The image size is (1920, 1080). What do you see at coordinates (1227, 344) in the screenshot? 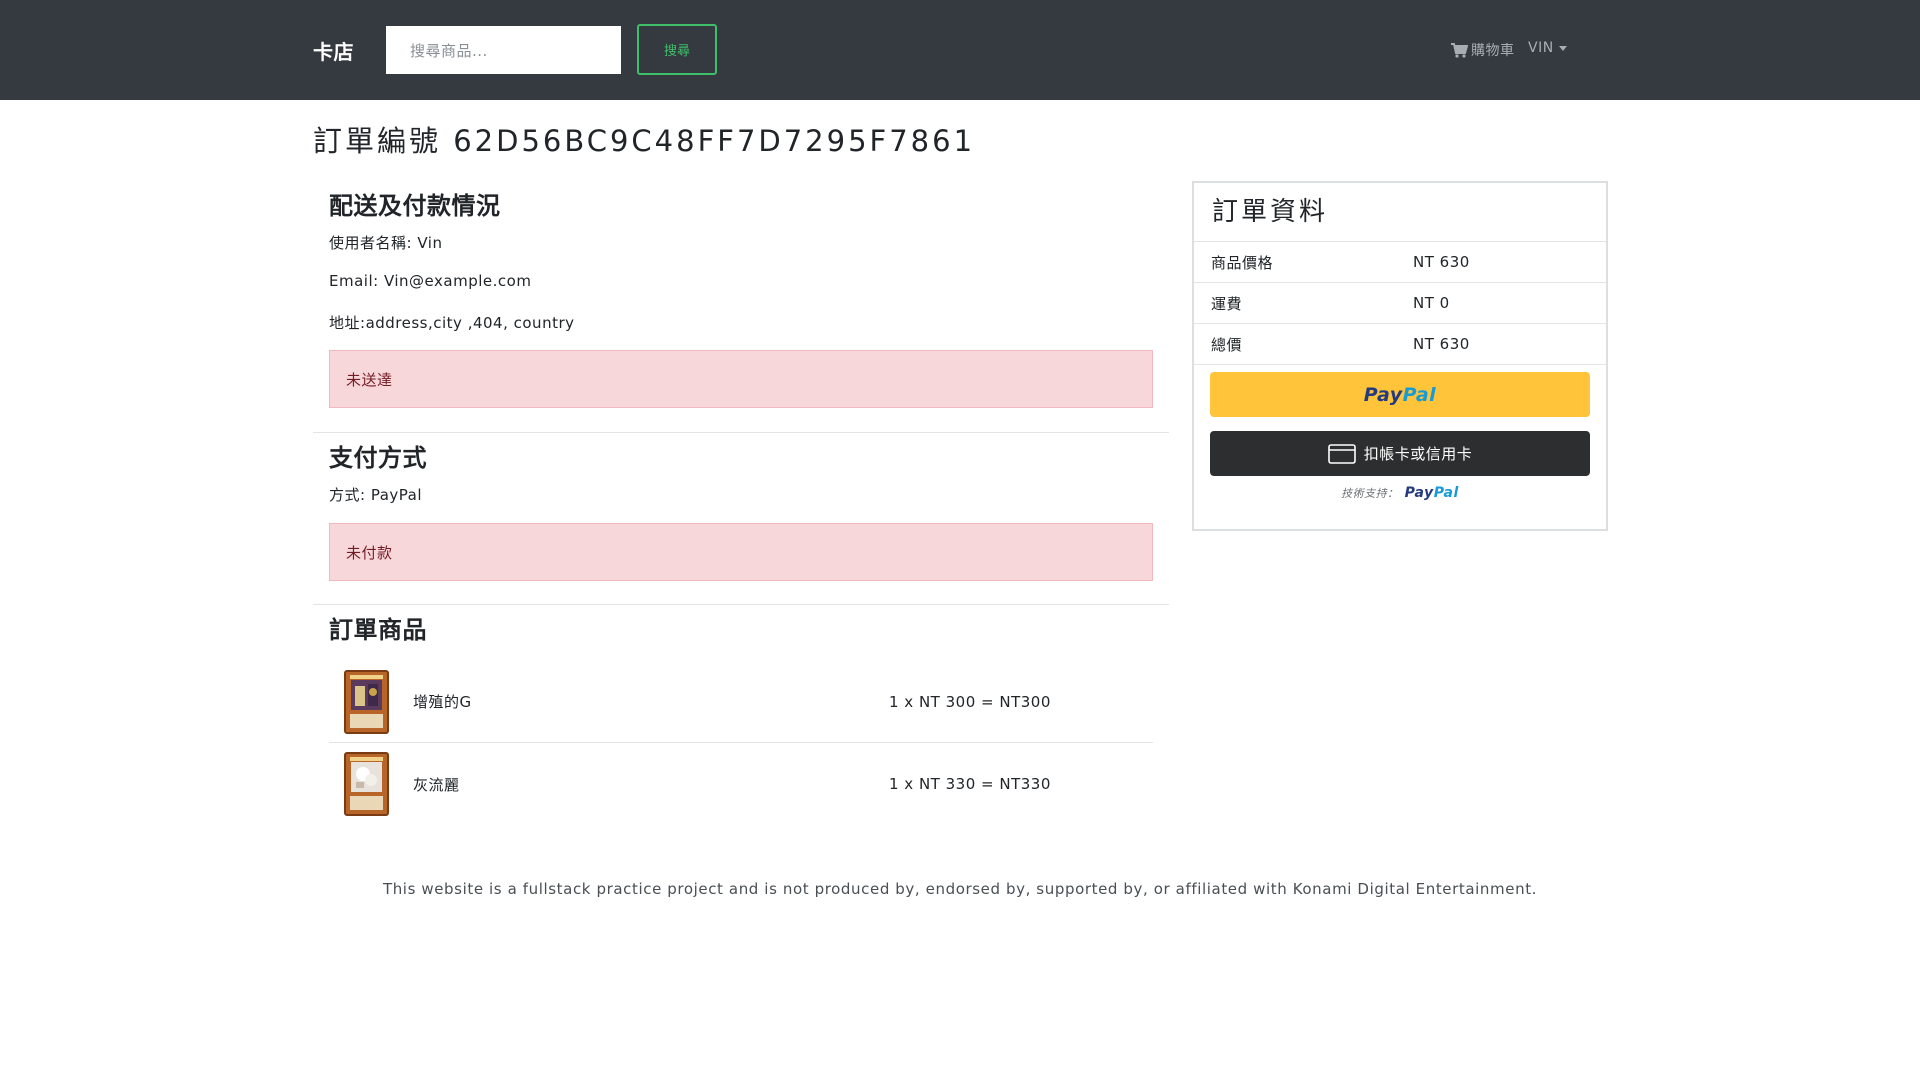
I see `summary-label: 總價` at bounding box center [1227, 344].